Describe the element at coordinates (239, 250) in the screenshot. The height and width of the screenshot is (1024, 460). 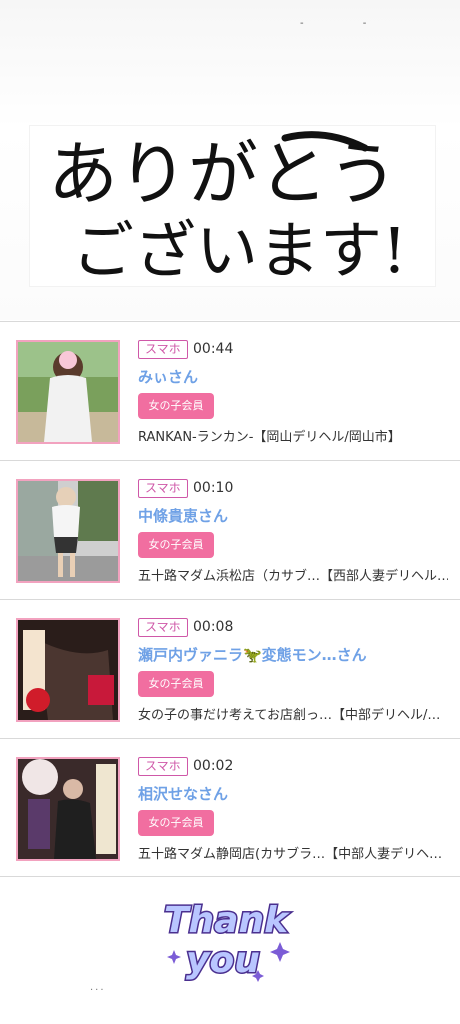
I see `banner-line-2: ございます!` at that location.